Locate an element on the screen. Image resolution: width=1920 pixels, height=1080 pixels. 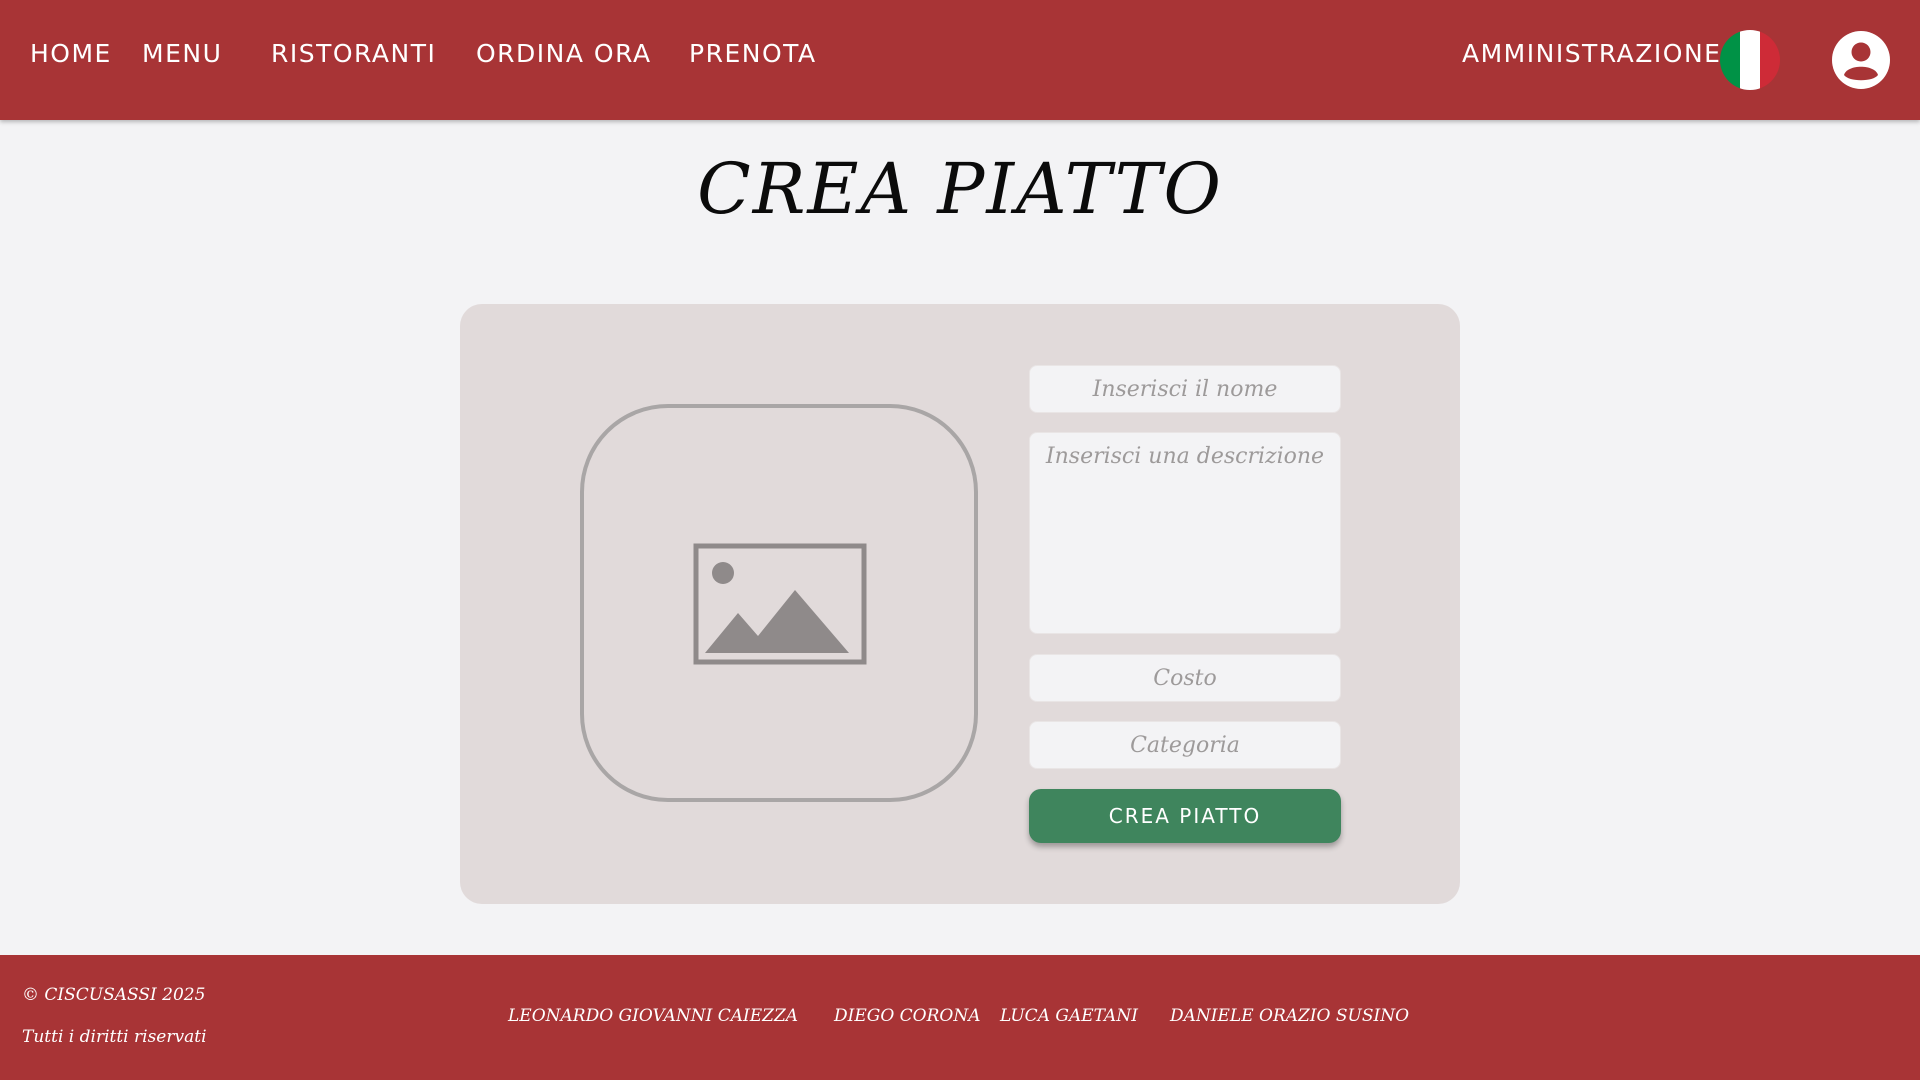
italy-flag-icon is located at coordinates (1750, 60).